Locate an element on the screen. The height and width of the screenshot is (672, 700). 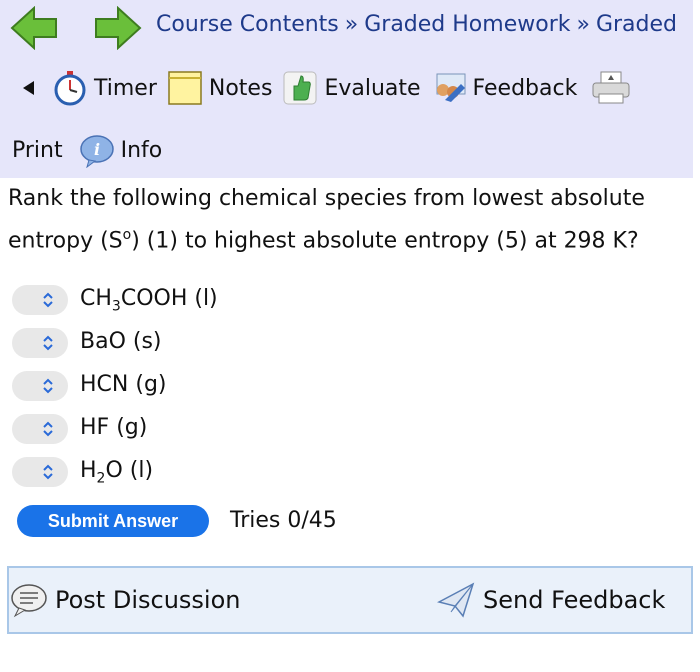
evaluate-button: Evaluate is located at coordinates (351, 88).